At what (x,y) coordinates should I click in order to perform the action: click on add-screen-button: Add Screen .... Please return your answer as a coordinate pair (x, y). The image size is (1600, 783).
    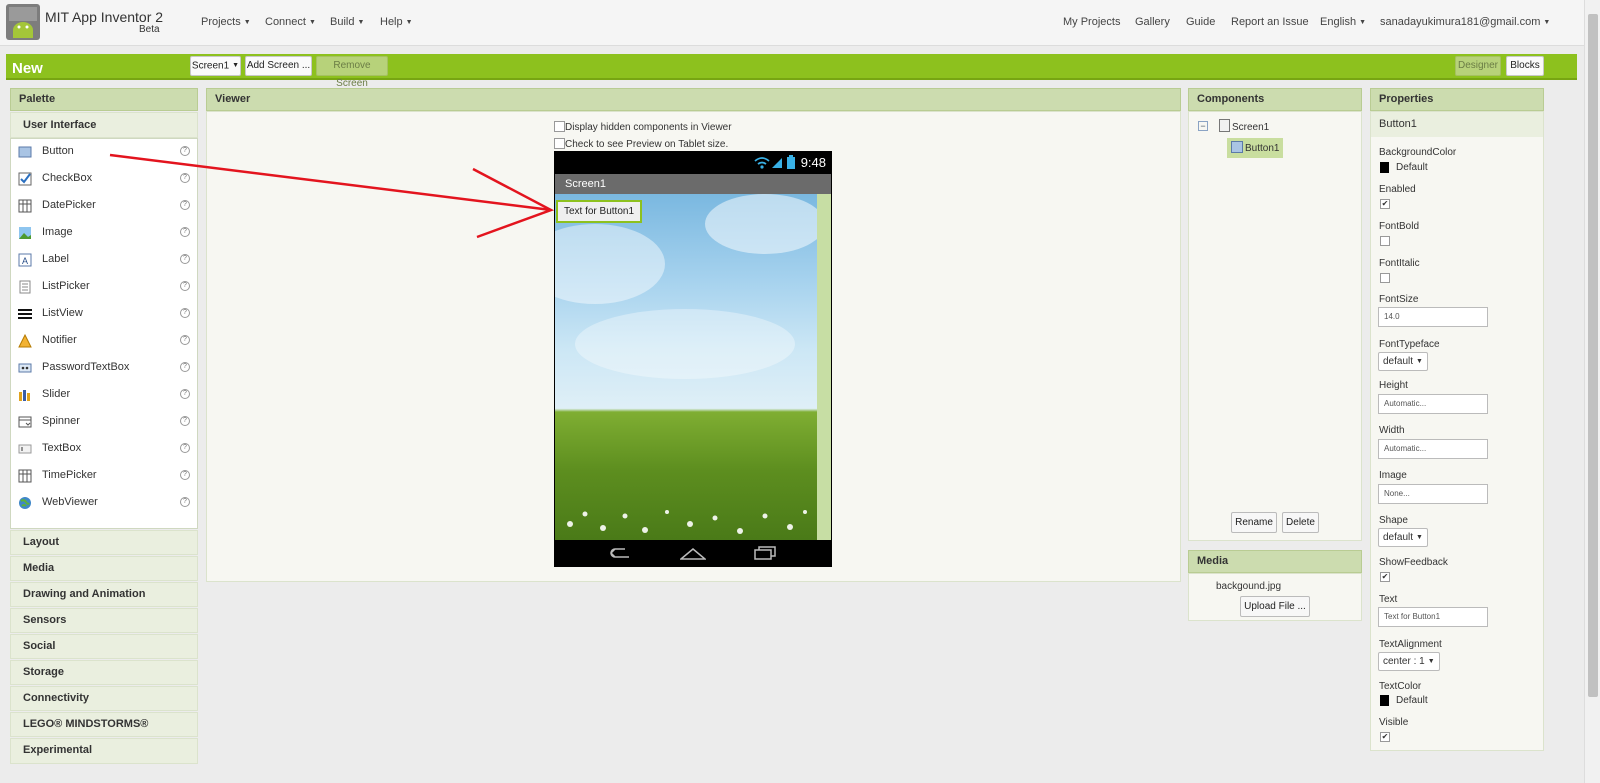
    Looking at the image, I should click on (278, 66).